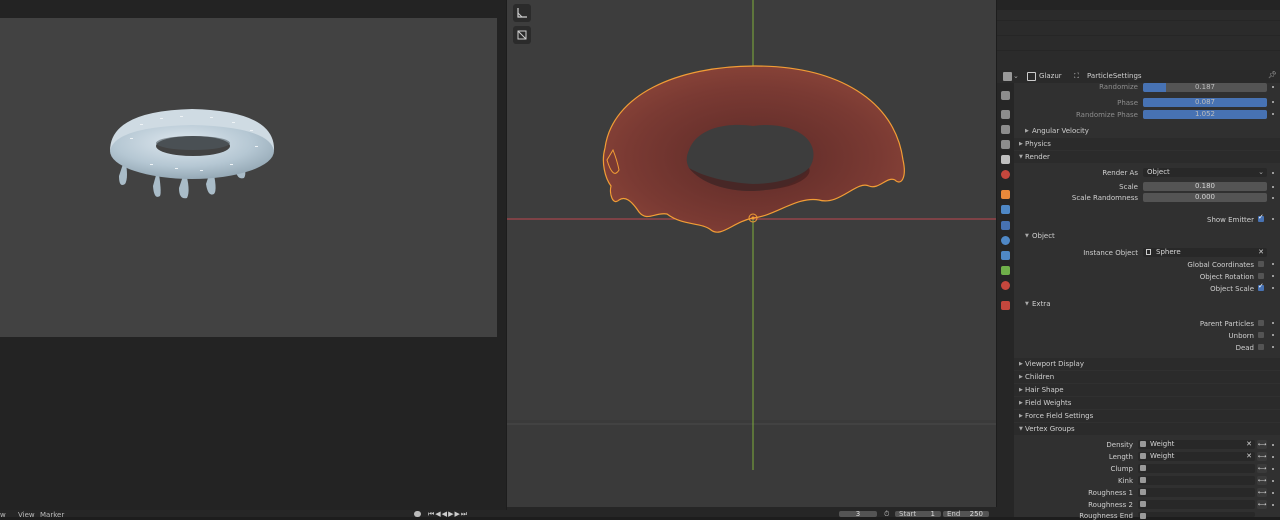 This screenshot has height=520, width=1280. Describe the element at coordinates (918, 514) in the screenshot. I see `start-frame-field: Start 1` at that location.